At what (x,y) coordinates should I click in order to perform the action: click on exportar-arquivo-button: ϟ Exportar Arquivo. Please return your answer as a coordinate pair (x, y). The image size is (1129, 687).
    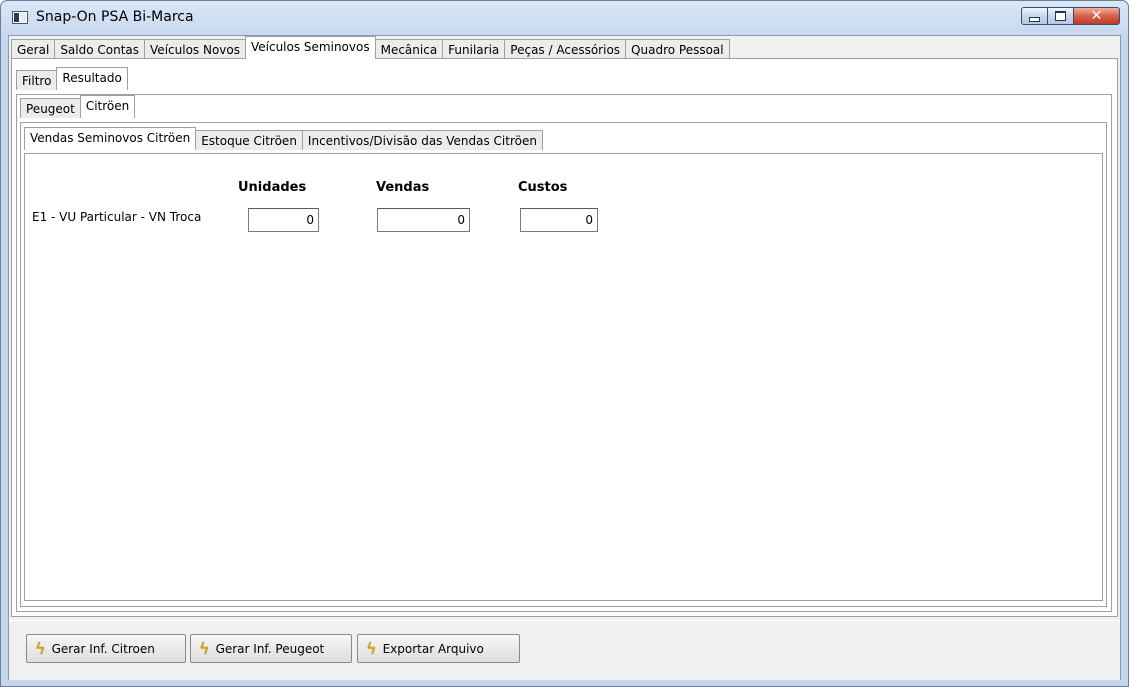
    Looking at the image, I should click on (438, 648).